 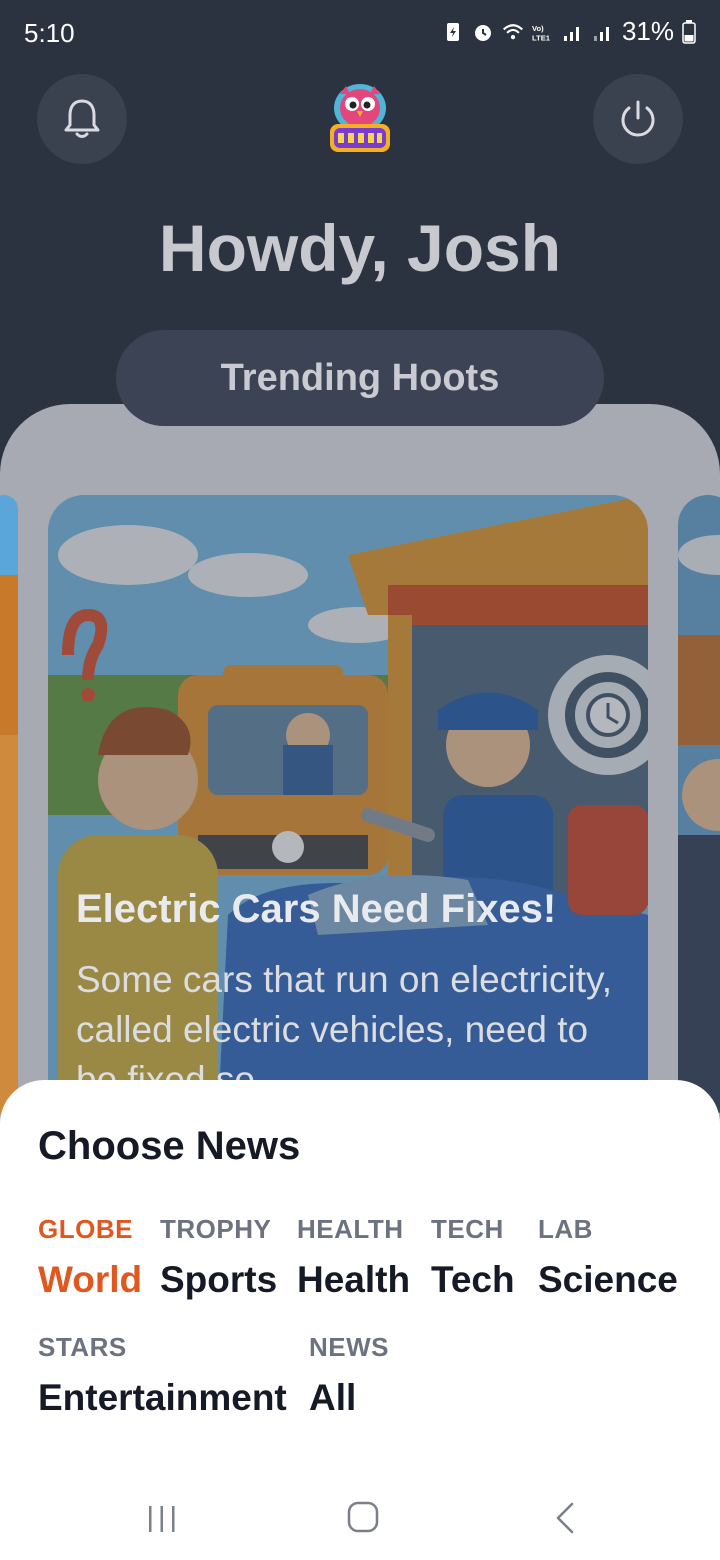 I want to click on category-entertainment: STARS Entertainment, so click(x=162, y=1375).